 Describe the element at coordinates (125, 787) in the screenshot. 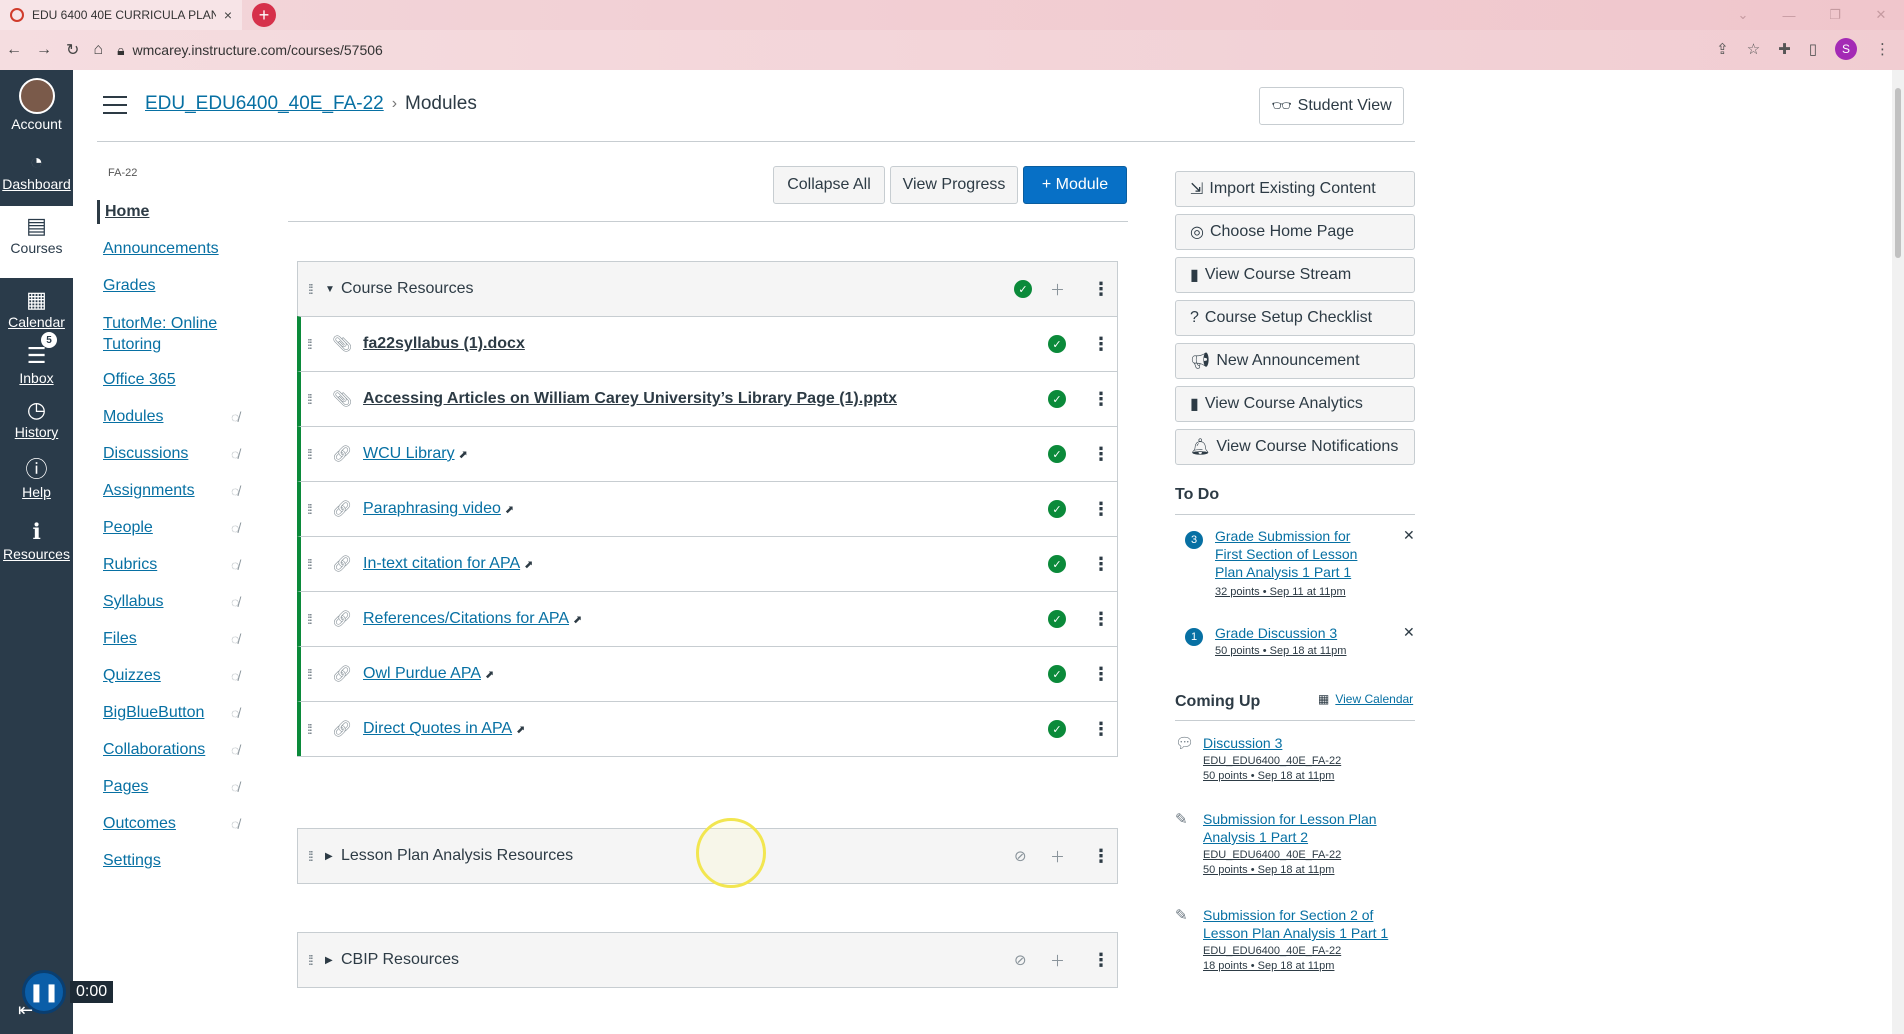

I see `course-nav-label: Pages` at that location.